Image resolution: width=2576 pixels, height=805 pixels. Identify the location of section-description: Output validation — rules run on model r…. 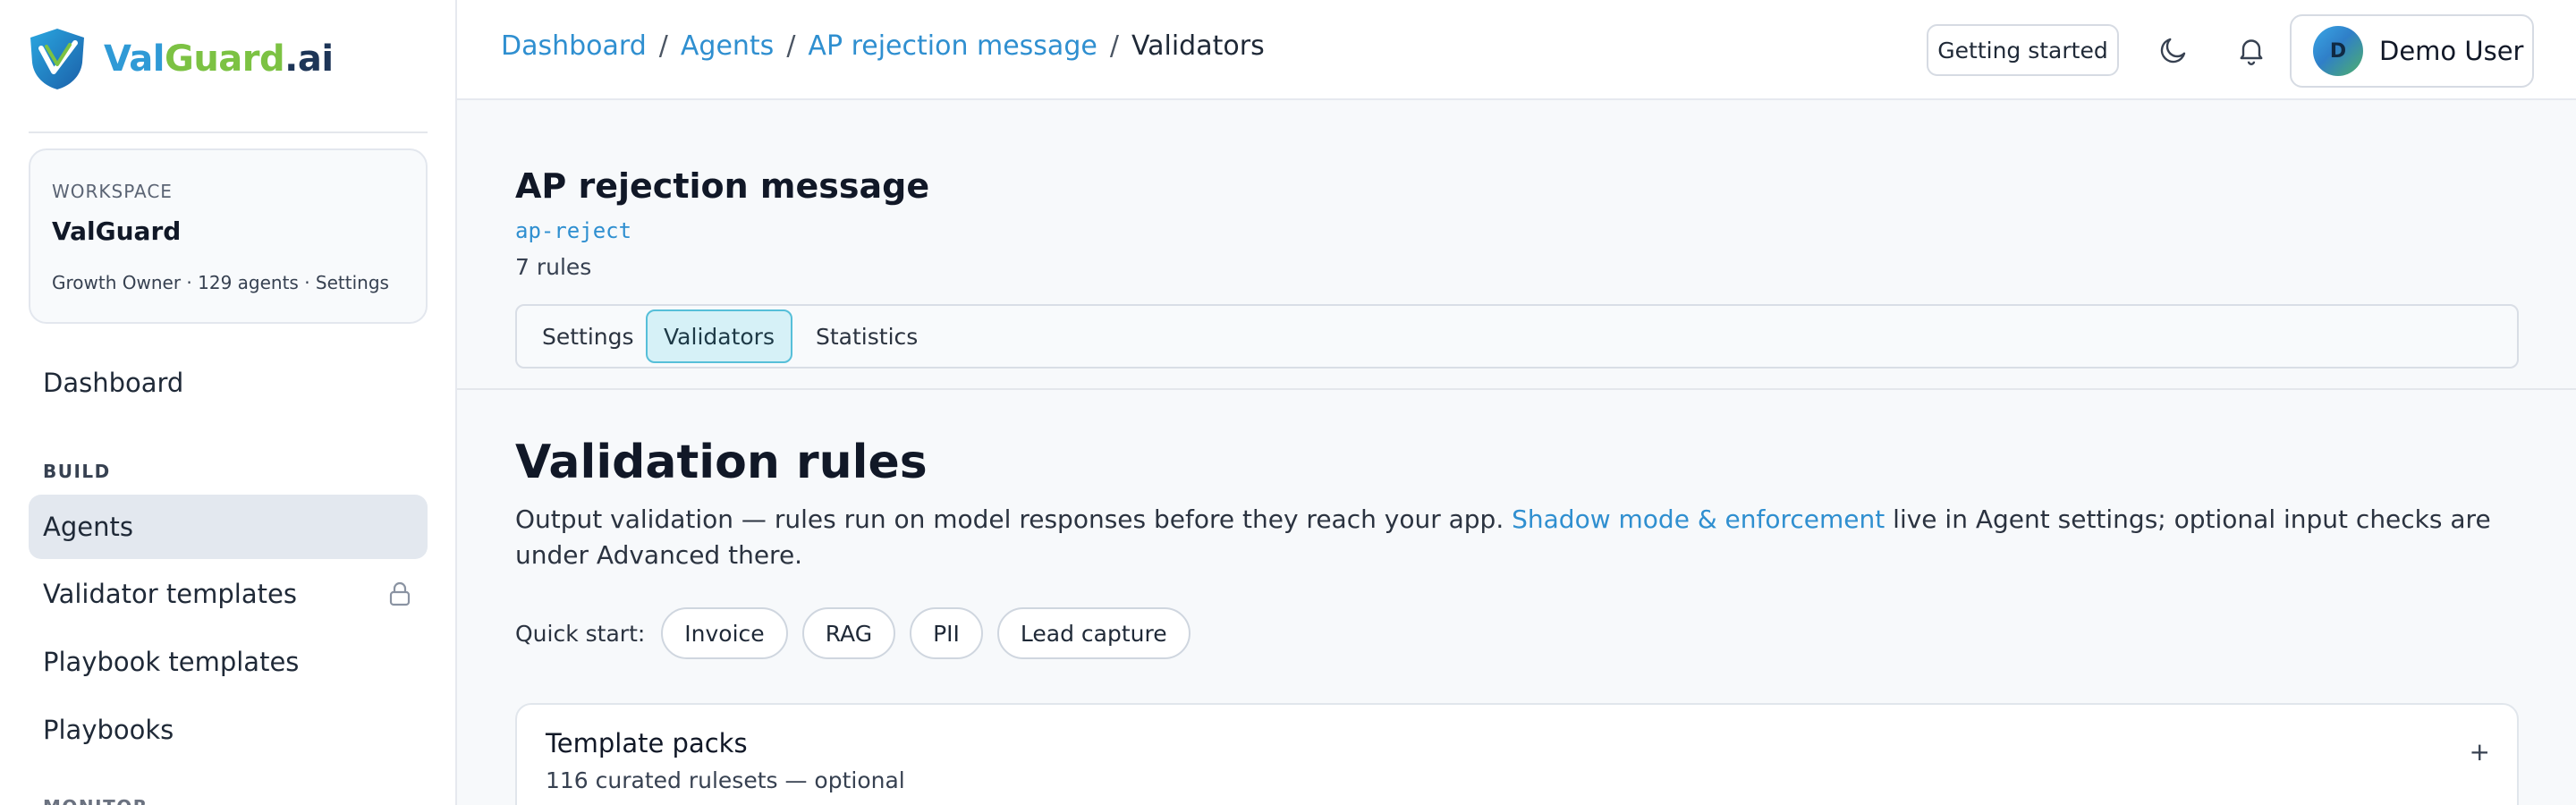
(1526, 537).